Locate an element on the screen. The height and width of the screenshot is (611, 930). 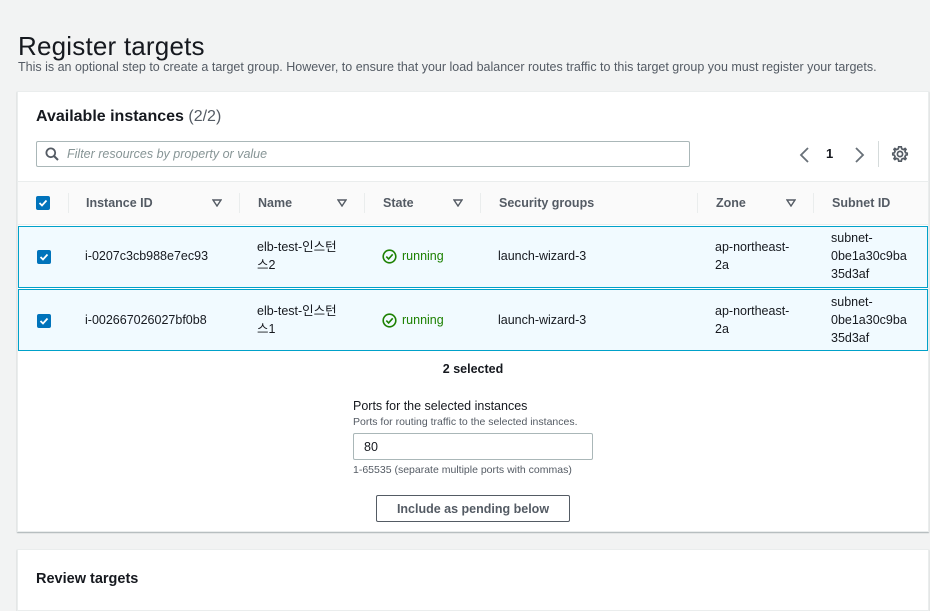
select-all-checkbox is located at coordinates (43, 203).